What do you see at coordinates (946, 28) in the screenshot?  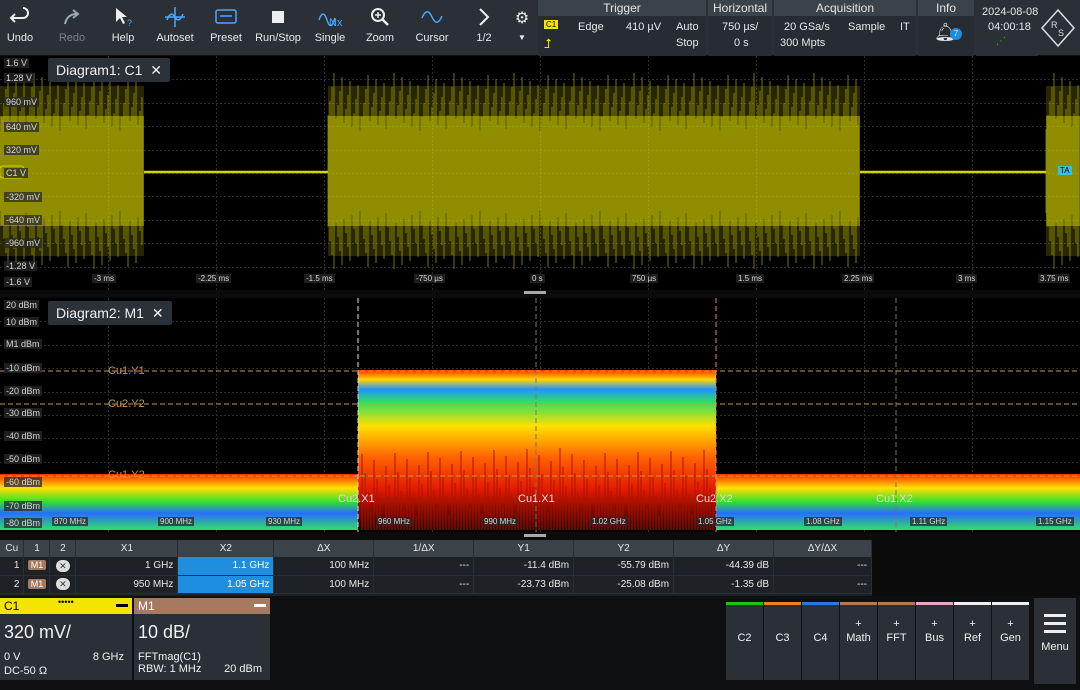 I see `info-panel: Info 🔔︎ 7` at bounding box center [946, 28].